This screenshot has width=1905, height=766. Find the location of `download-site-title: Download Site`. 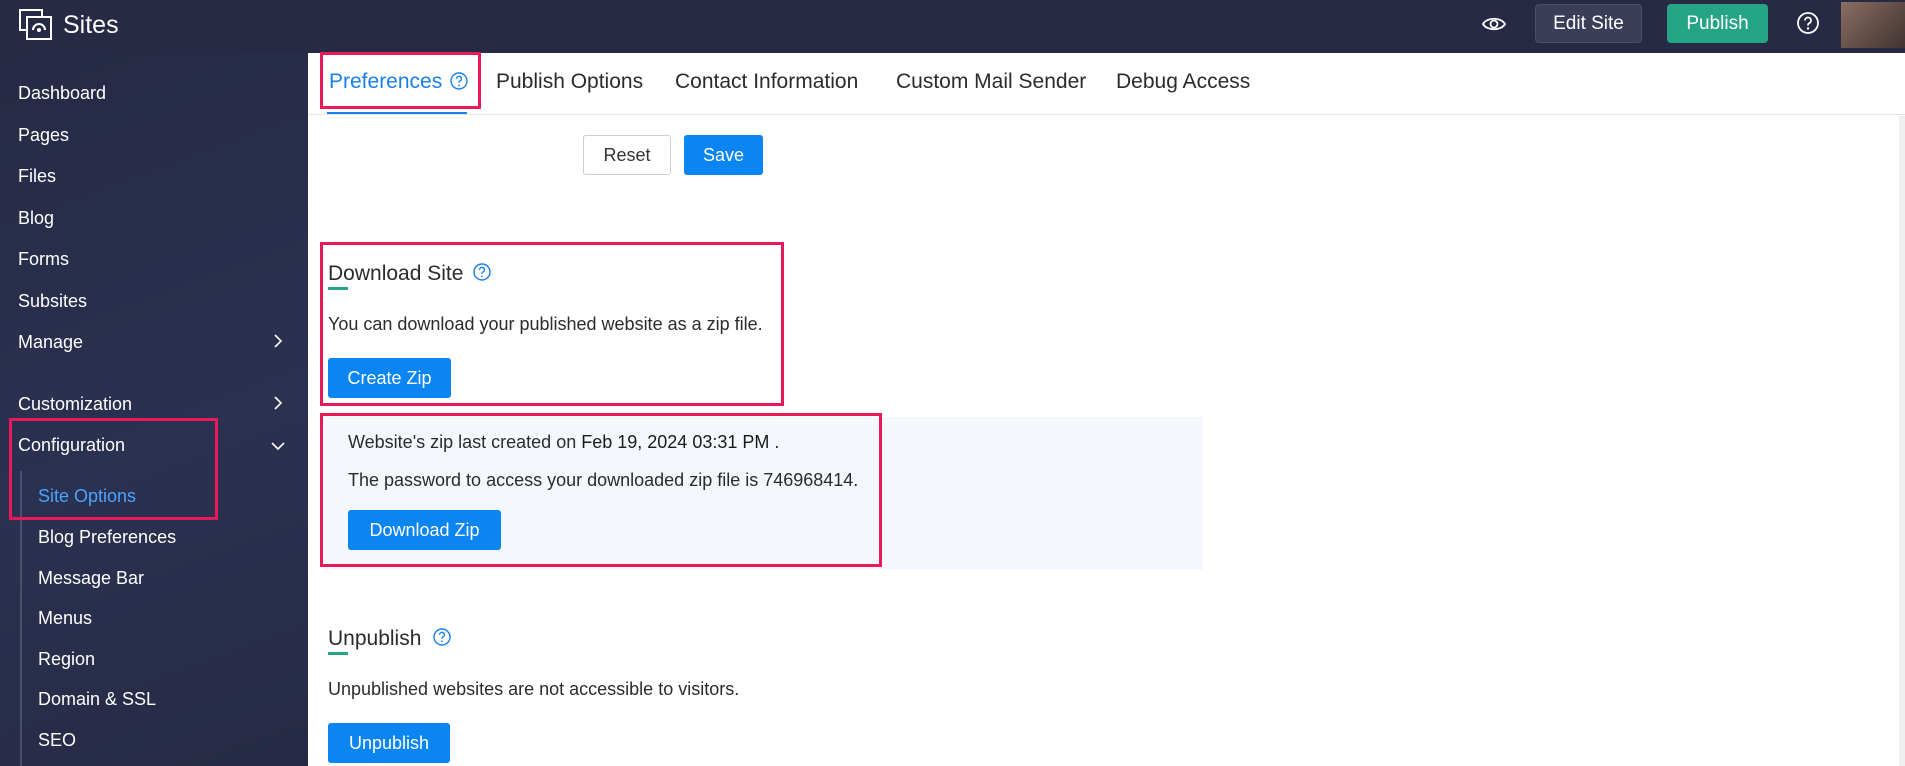

download-site-title: Download Site is located at coordinates (396, 273).